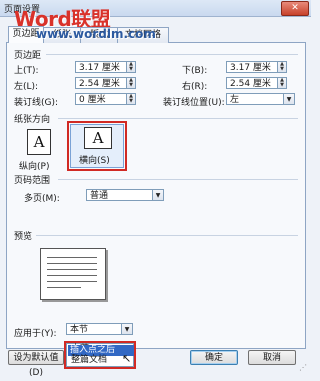 The width and height of the screenshot is (320, 381). Describe the element at coordinates (36, 364) in the screenshot. I see `set-default-button: 设为默认值(D)` at that location.